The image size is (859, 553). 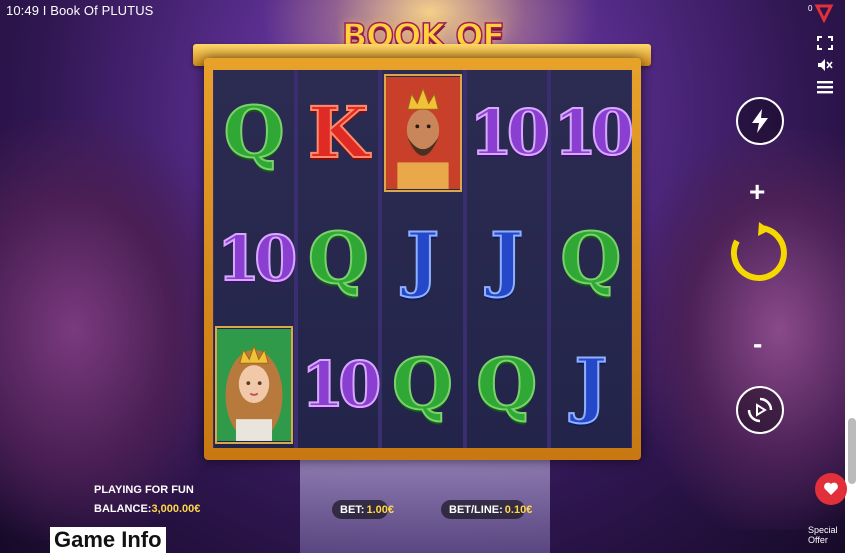 I want to click on autoplay-button, so click(x=760, y=410).